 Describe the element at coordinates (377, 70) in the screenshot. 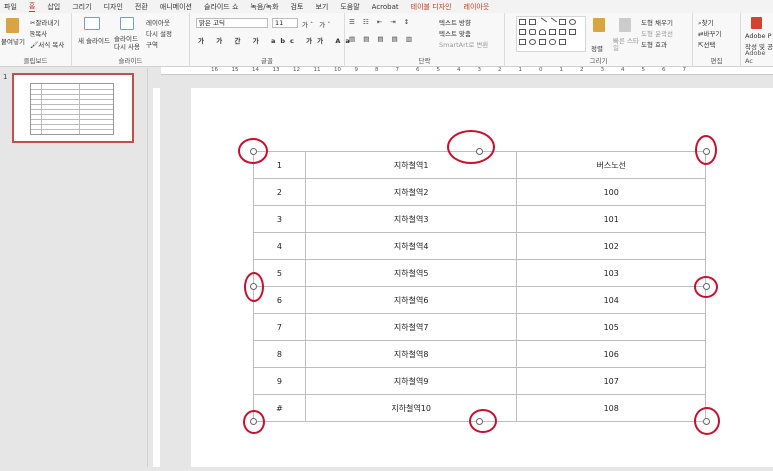

I see `ruler-tick-label: 8` at that location.